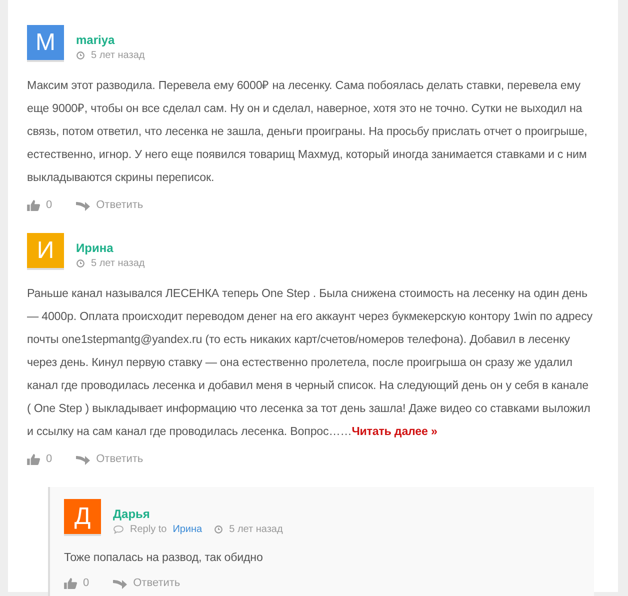  I want to click on reply-to-link: Ирина, so click(187, 529).